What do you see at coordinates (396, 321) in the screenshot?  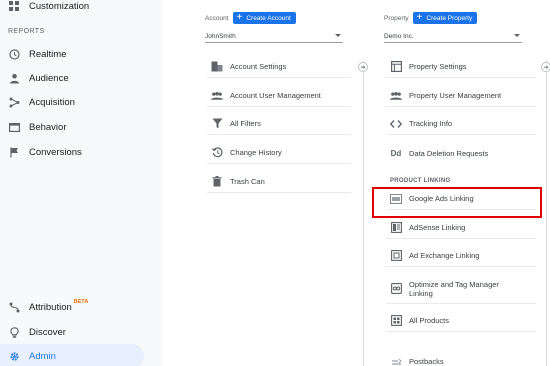 I see `grid-icon` at bounding box center [396, 321].